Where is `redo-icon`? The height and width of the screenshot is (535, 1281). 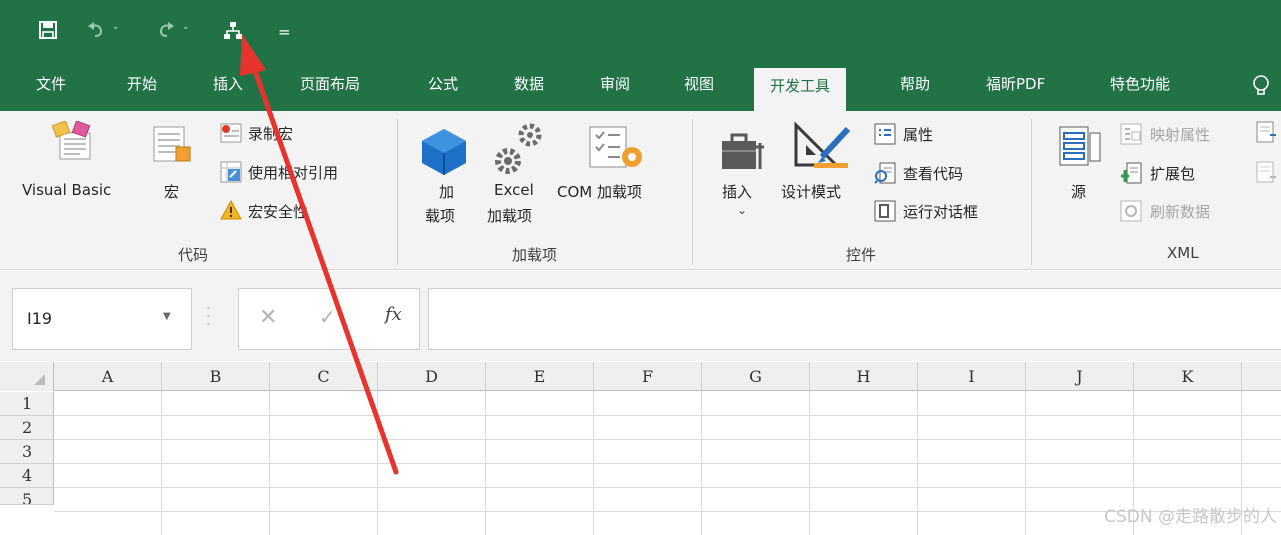
redo-icon is located at coordinates (166, 33).